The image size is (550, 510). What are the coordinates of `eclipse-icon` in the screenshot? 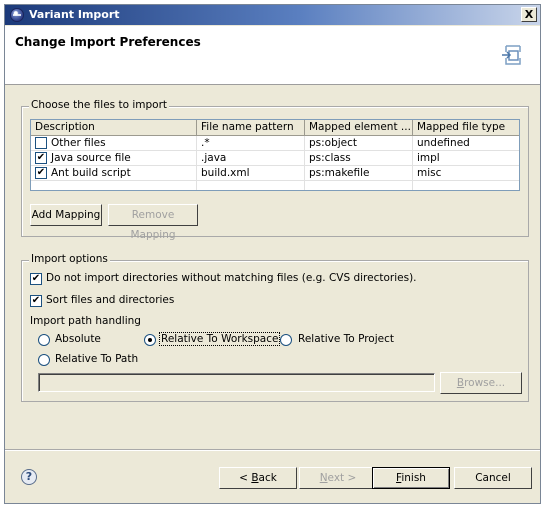 It's located at (17, 15).